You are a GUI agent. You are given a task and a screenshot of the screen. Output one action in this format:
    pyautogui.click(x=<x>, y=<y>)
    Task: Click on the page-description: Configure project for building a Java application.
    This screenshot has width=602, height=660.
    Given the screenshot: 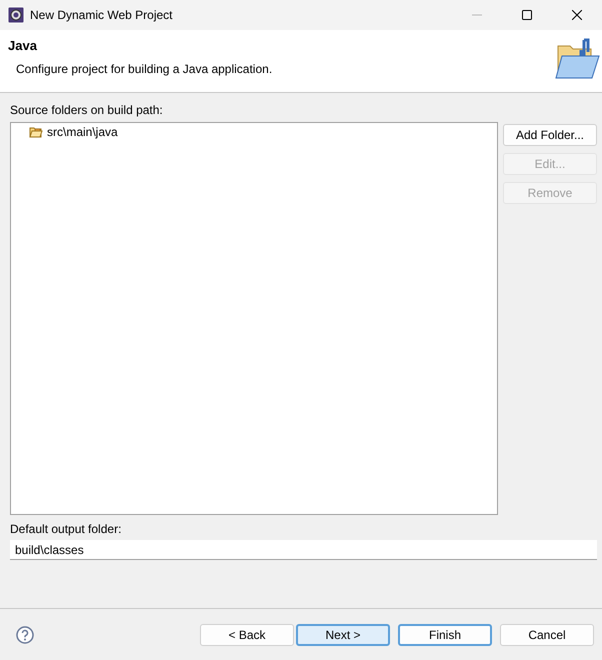 What is the action you would take?
    pyautogui.click(x=145, y=69)
    